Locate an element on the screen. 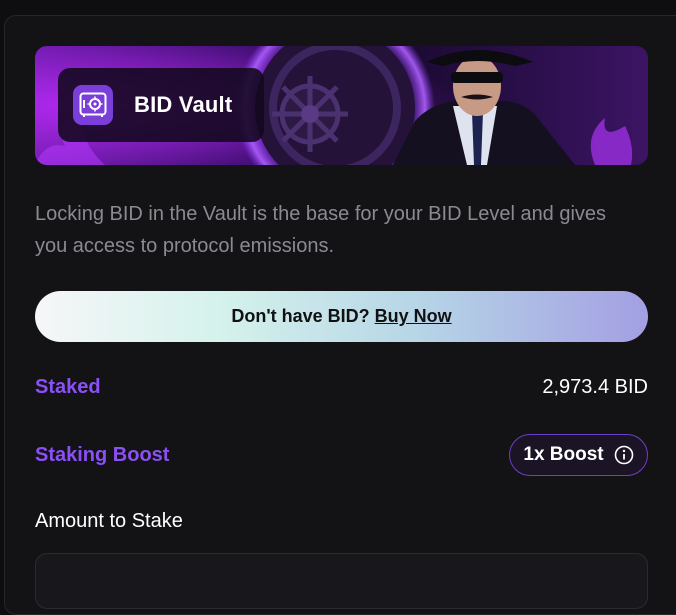  buy-now-link: Buy Now is located at coordinates (413, 316).